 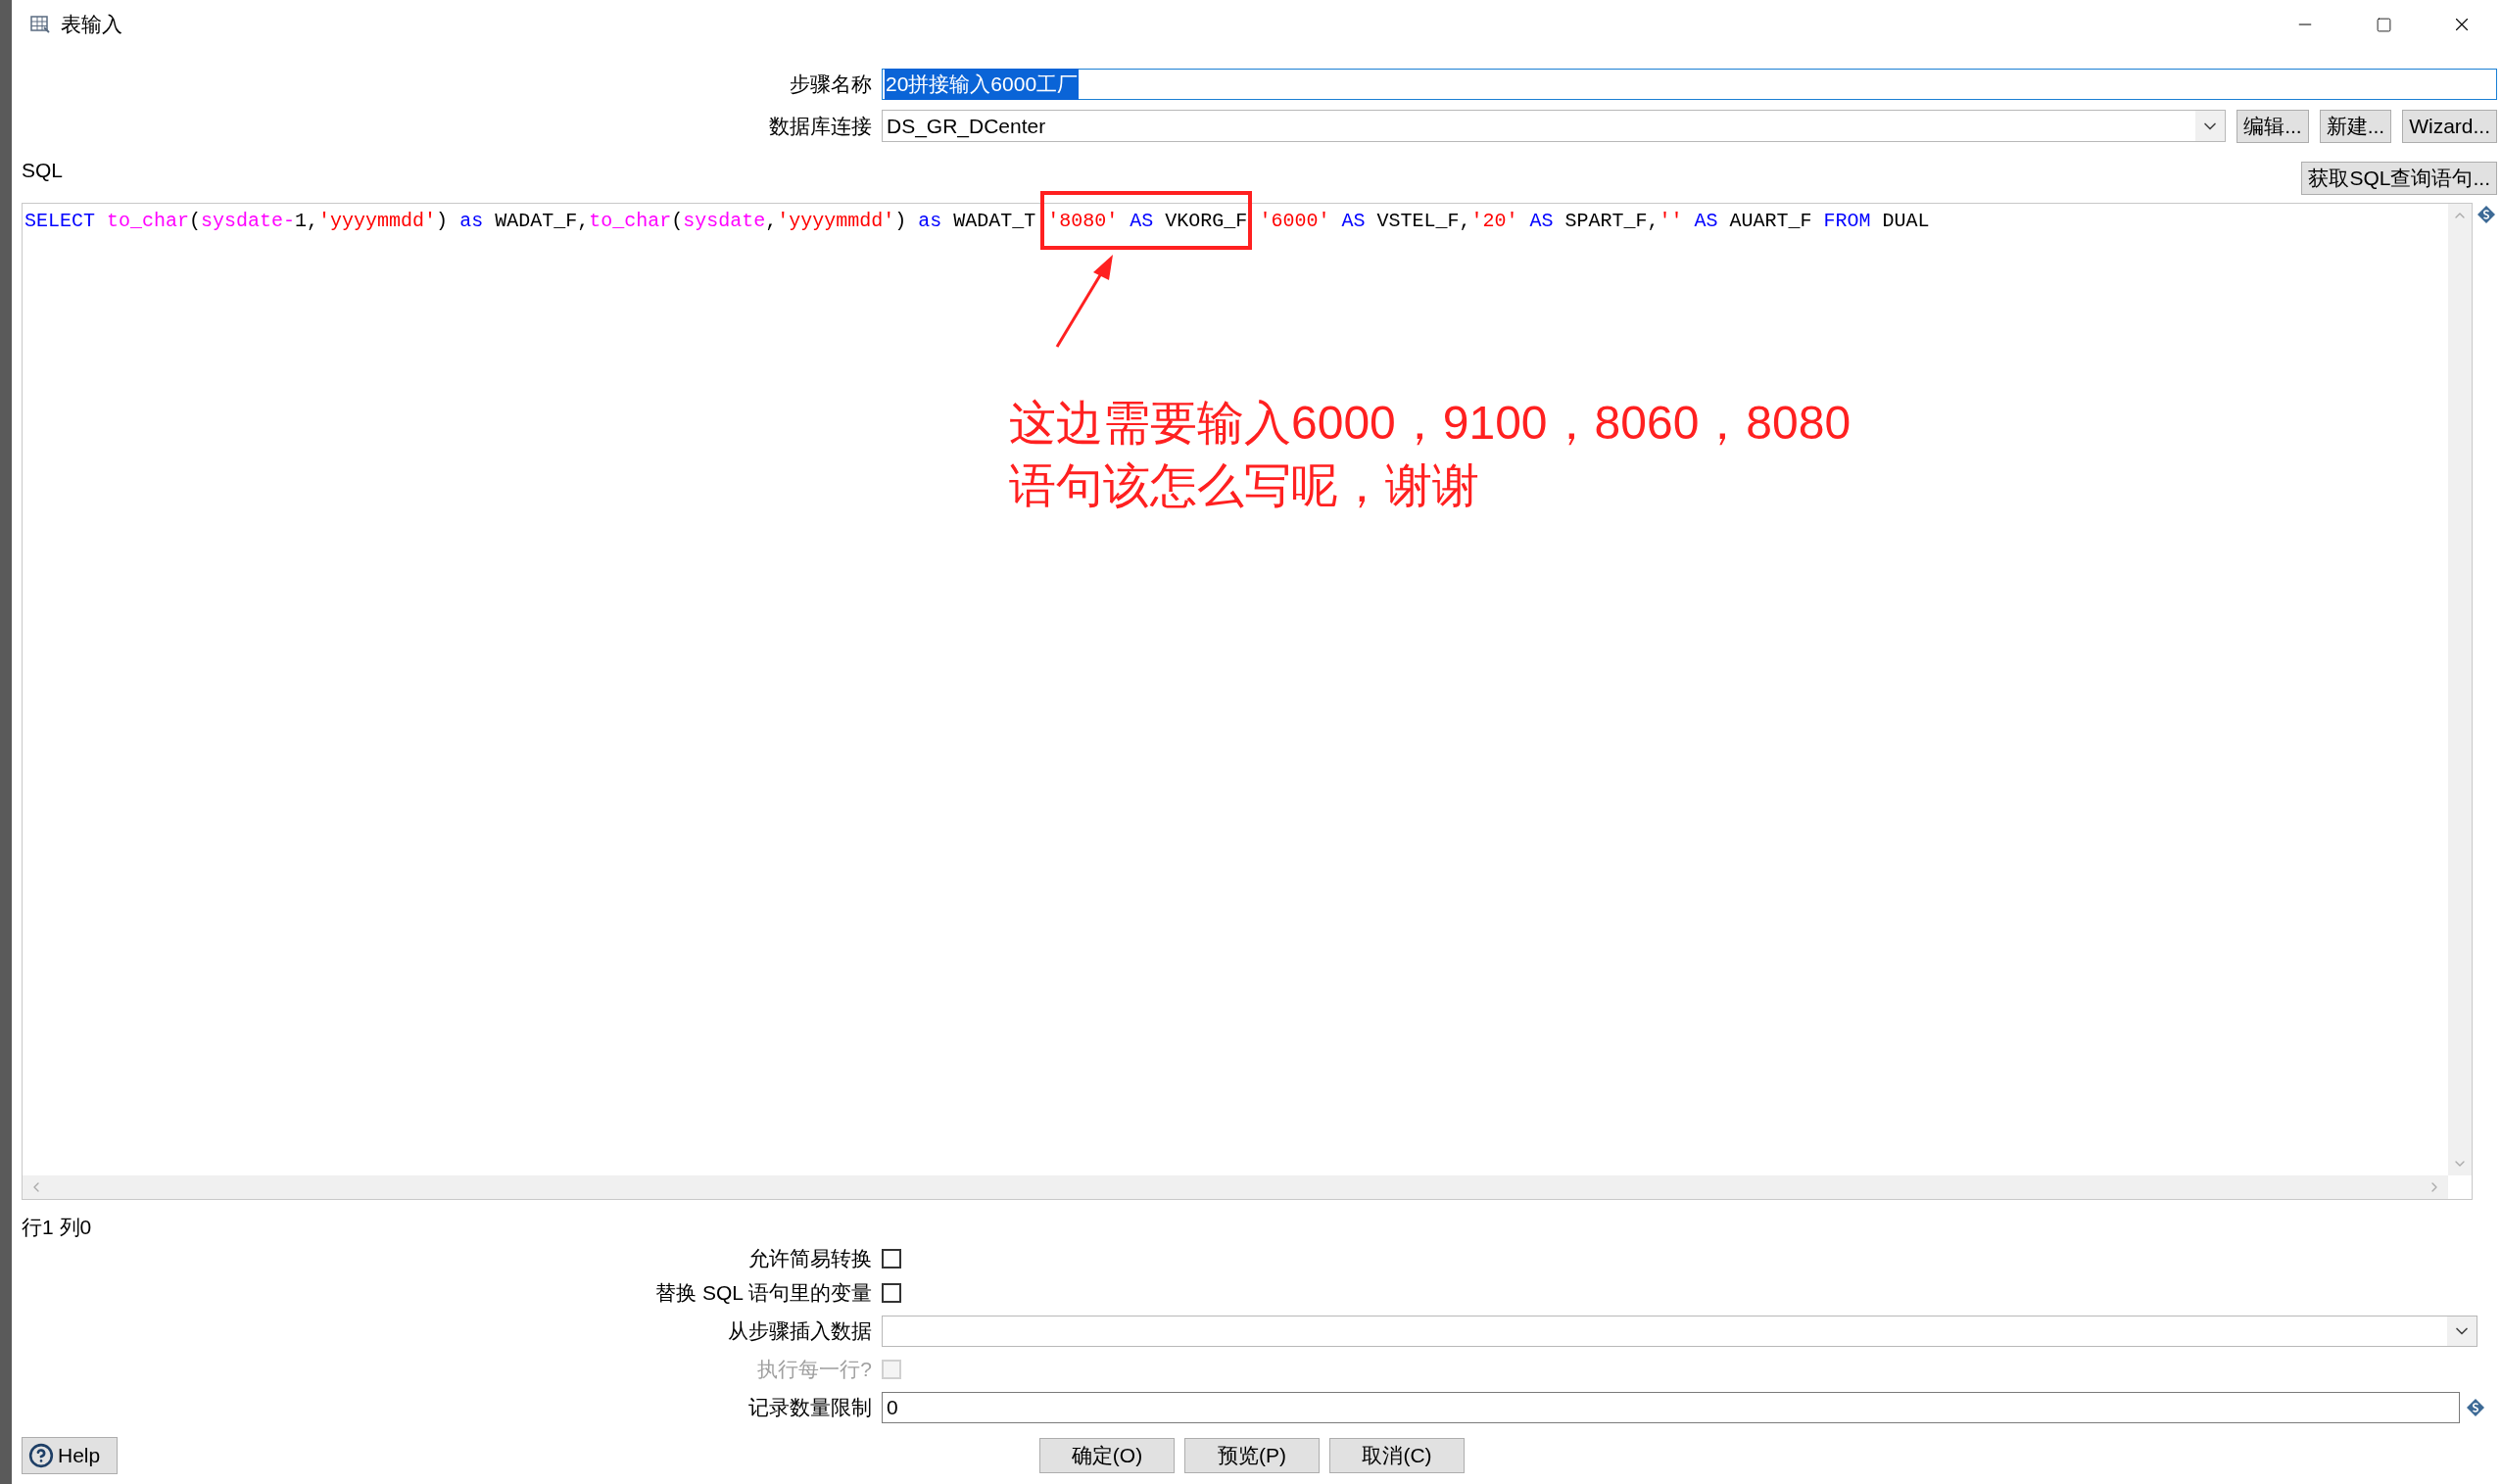 What do you see at coordinates (810, 1408) in the screenshot?
I see `option-label: 记录数量限制` at bounding box center [810, 1408].